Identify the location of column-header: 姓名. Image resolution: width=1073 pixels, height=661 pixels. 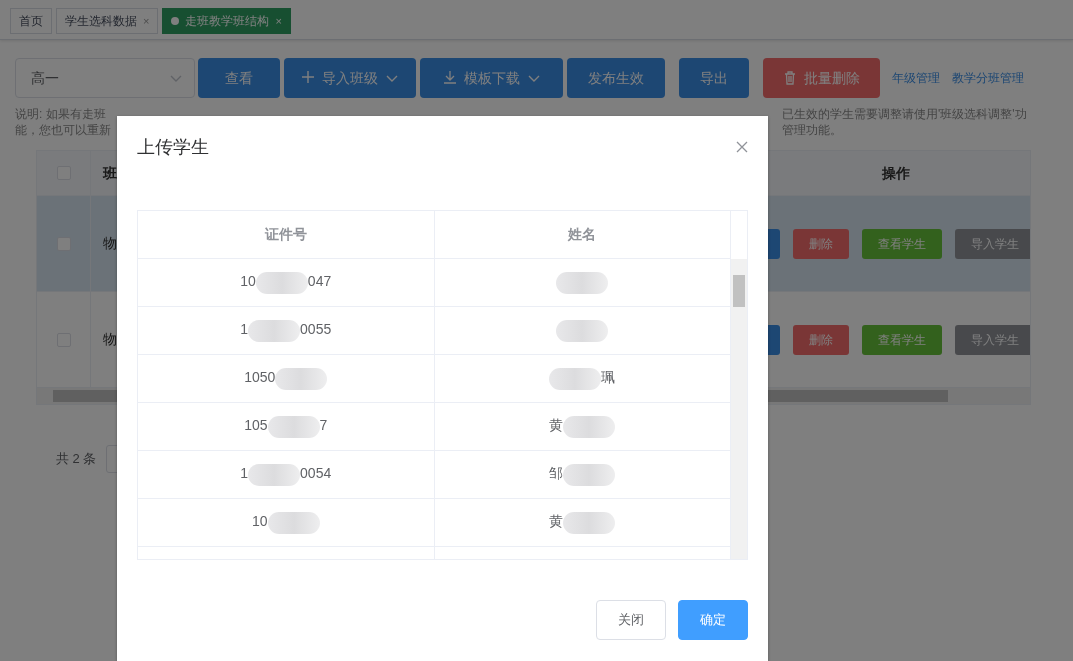
(582, 234).